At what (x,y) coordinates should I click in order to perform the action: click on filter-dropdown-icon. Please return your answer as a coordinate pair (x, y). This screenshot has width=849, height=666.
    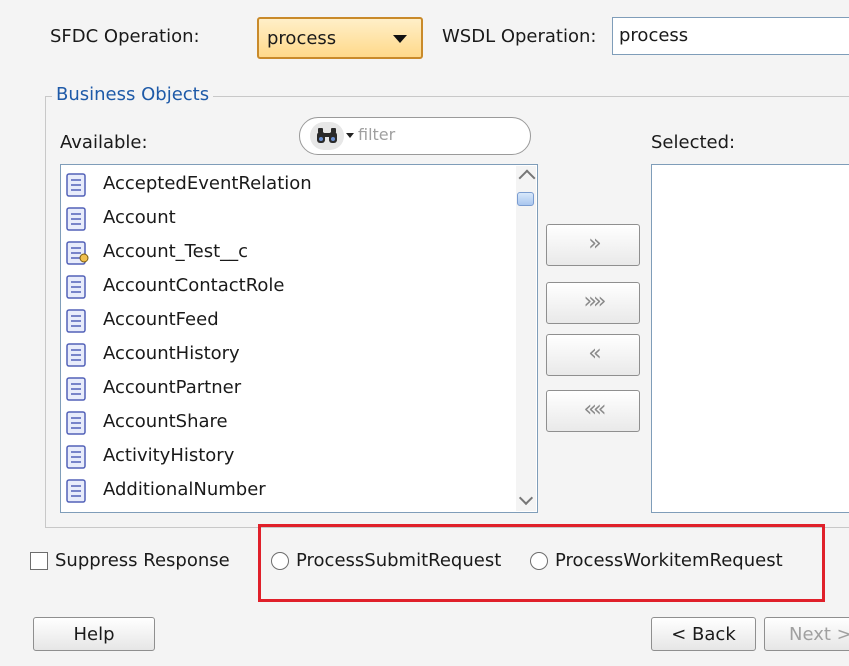
    Looking at the image, I should click on (350, 135).